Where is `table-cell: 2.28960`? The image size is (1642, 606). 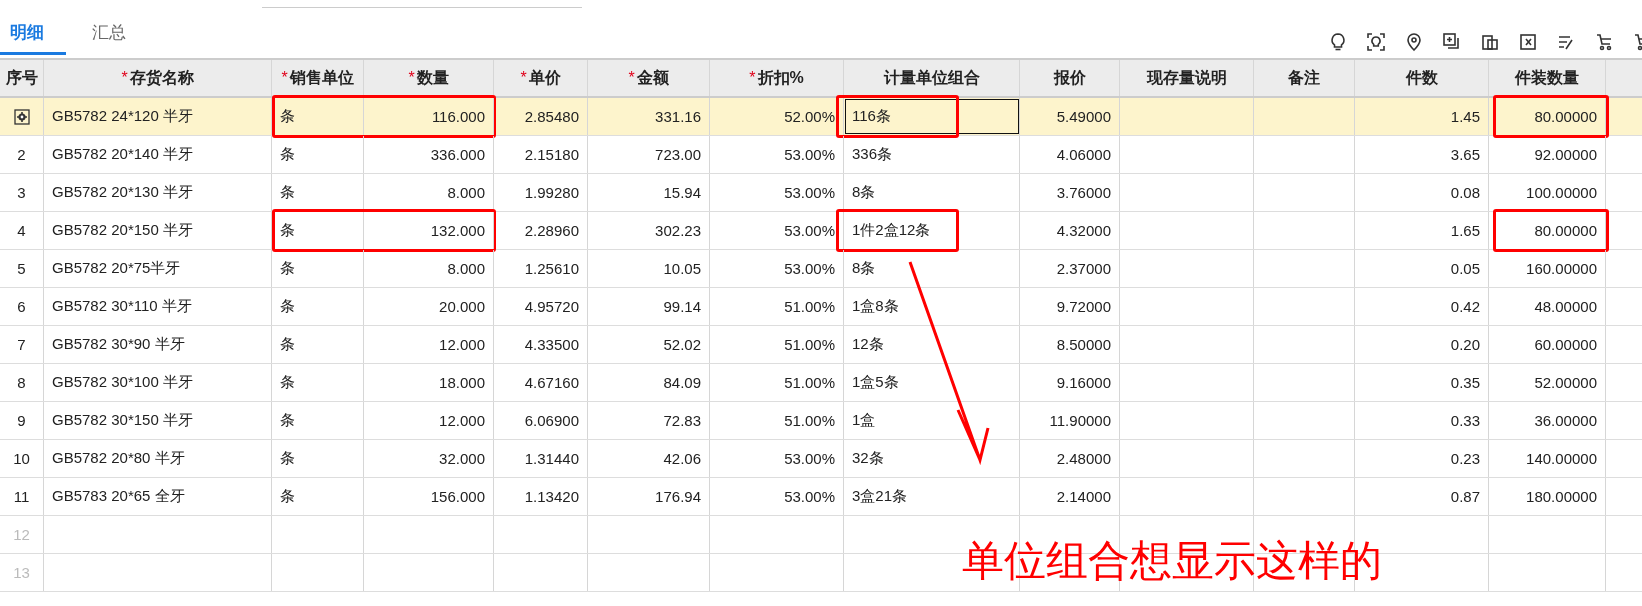 table-cell: 2.28960 is located at coordinates (551, 230).